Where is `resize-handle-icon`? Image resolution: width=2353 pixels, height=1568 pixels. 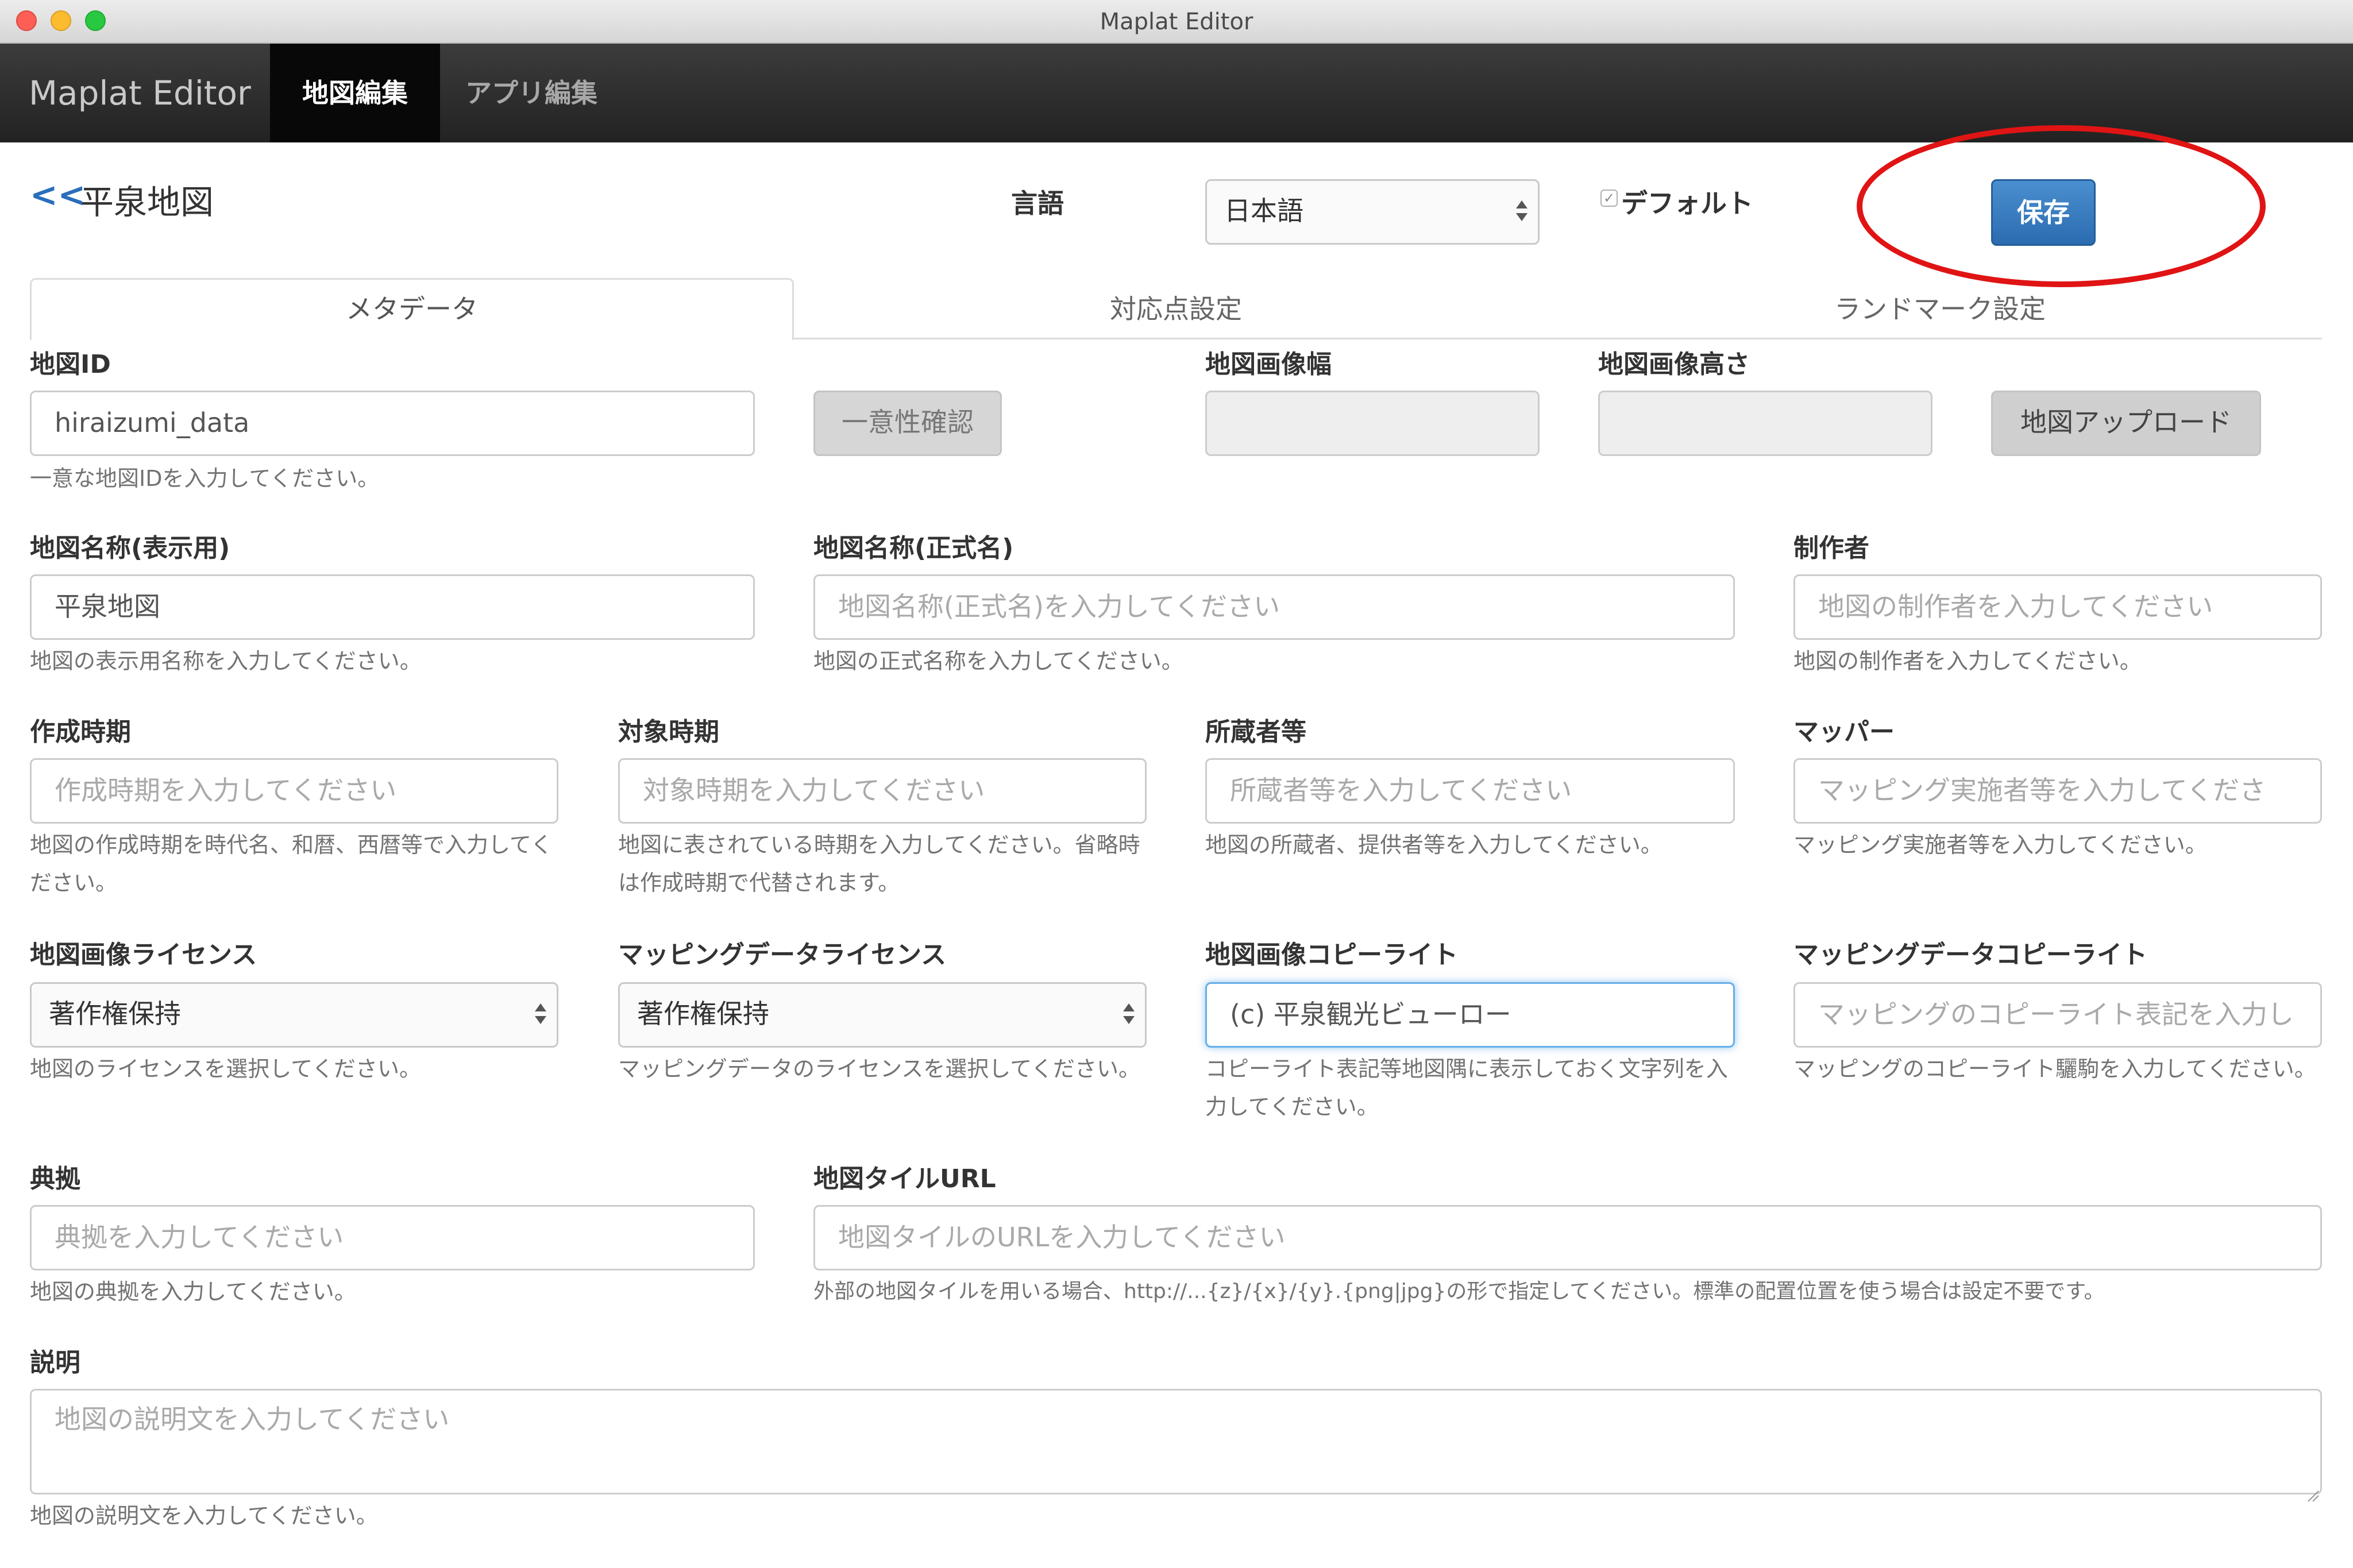 resize-handle-icon is located at coordinates (2312, 1495).